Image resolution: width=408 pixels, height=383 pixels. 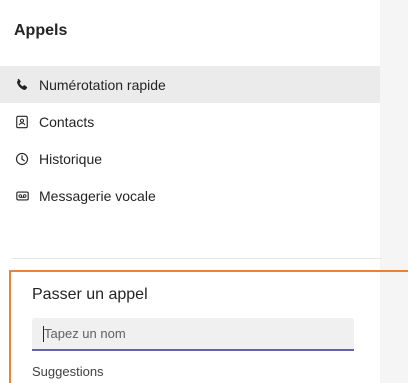 What do you see at coordinates (102, 84) in the screenshot?
I see `nav-item-label: Numérotation rapide` at bounding box center [102, 84].